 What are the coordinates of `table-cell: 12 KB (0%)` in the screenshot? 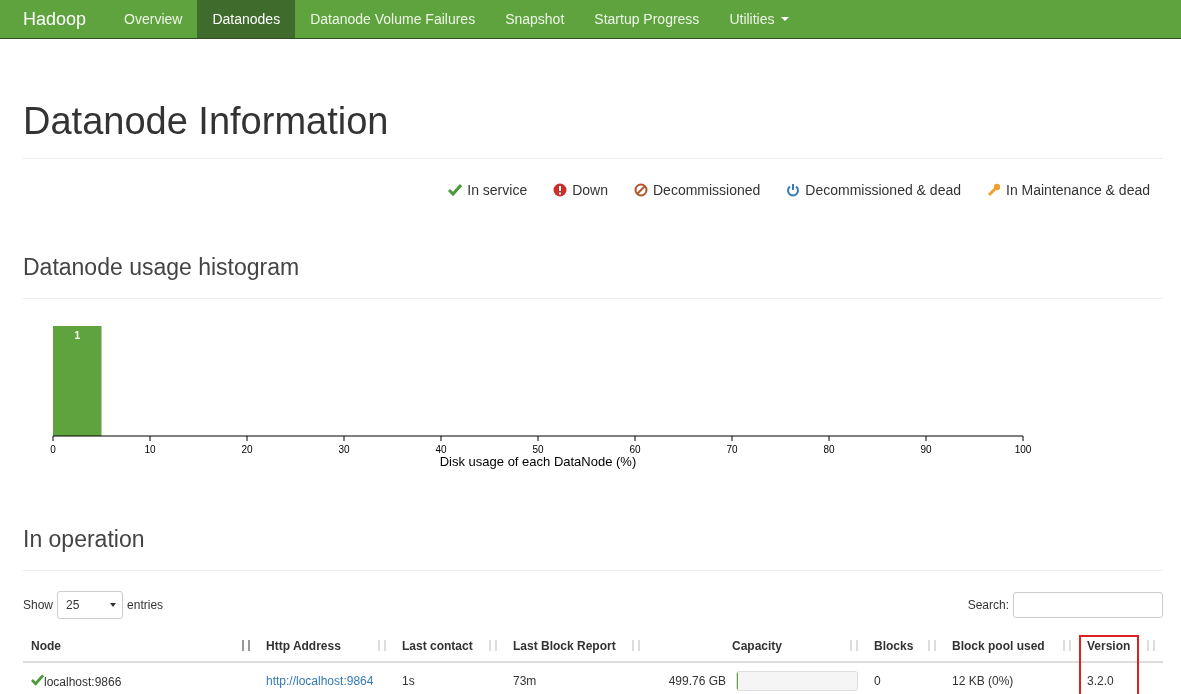 It's located at (1011, 678).